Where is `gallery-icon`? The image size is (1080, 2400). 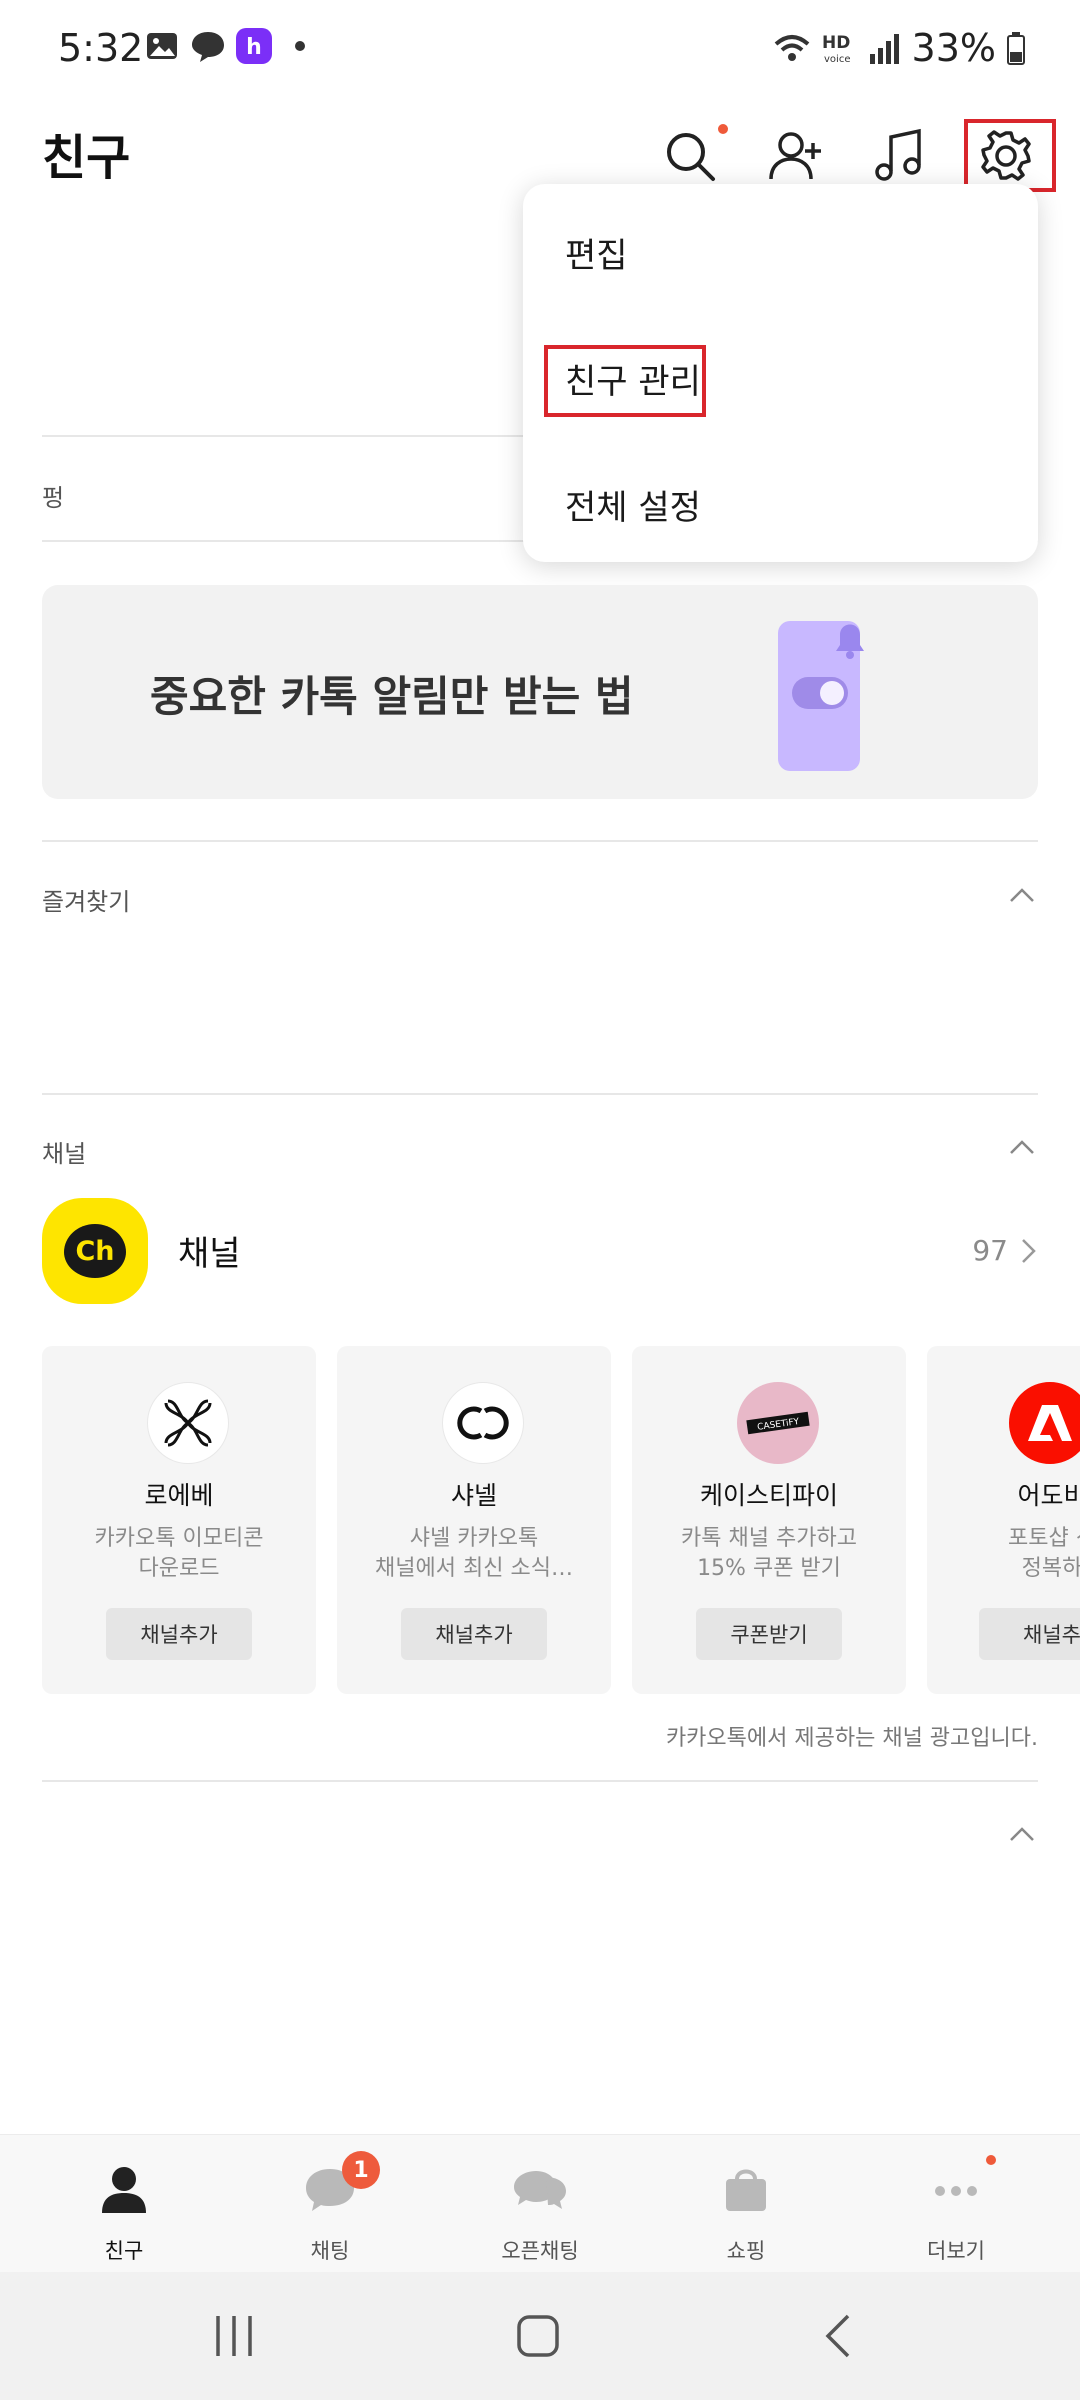 gallery-icon is located at coordinates (162, 46).